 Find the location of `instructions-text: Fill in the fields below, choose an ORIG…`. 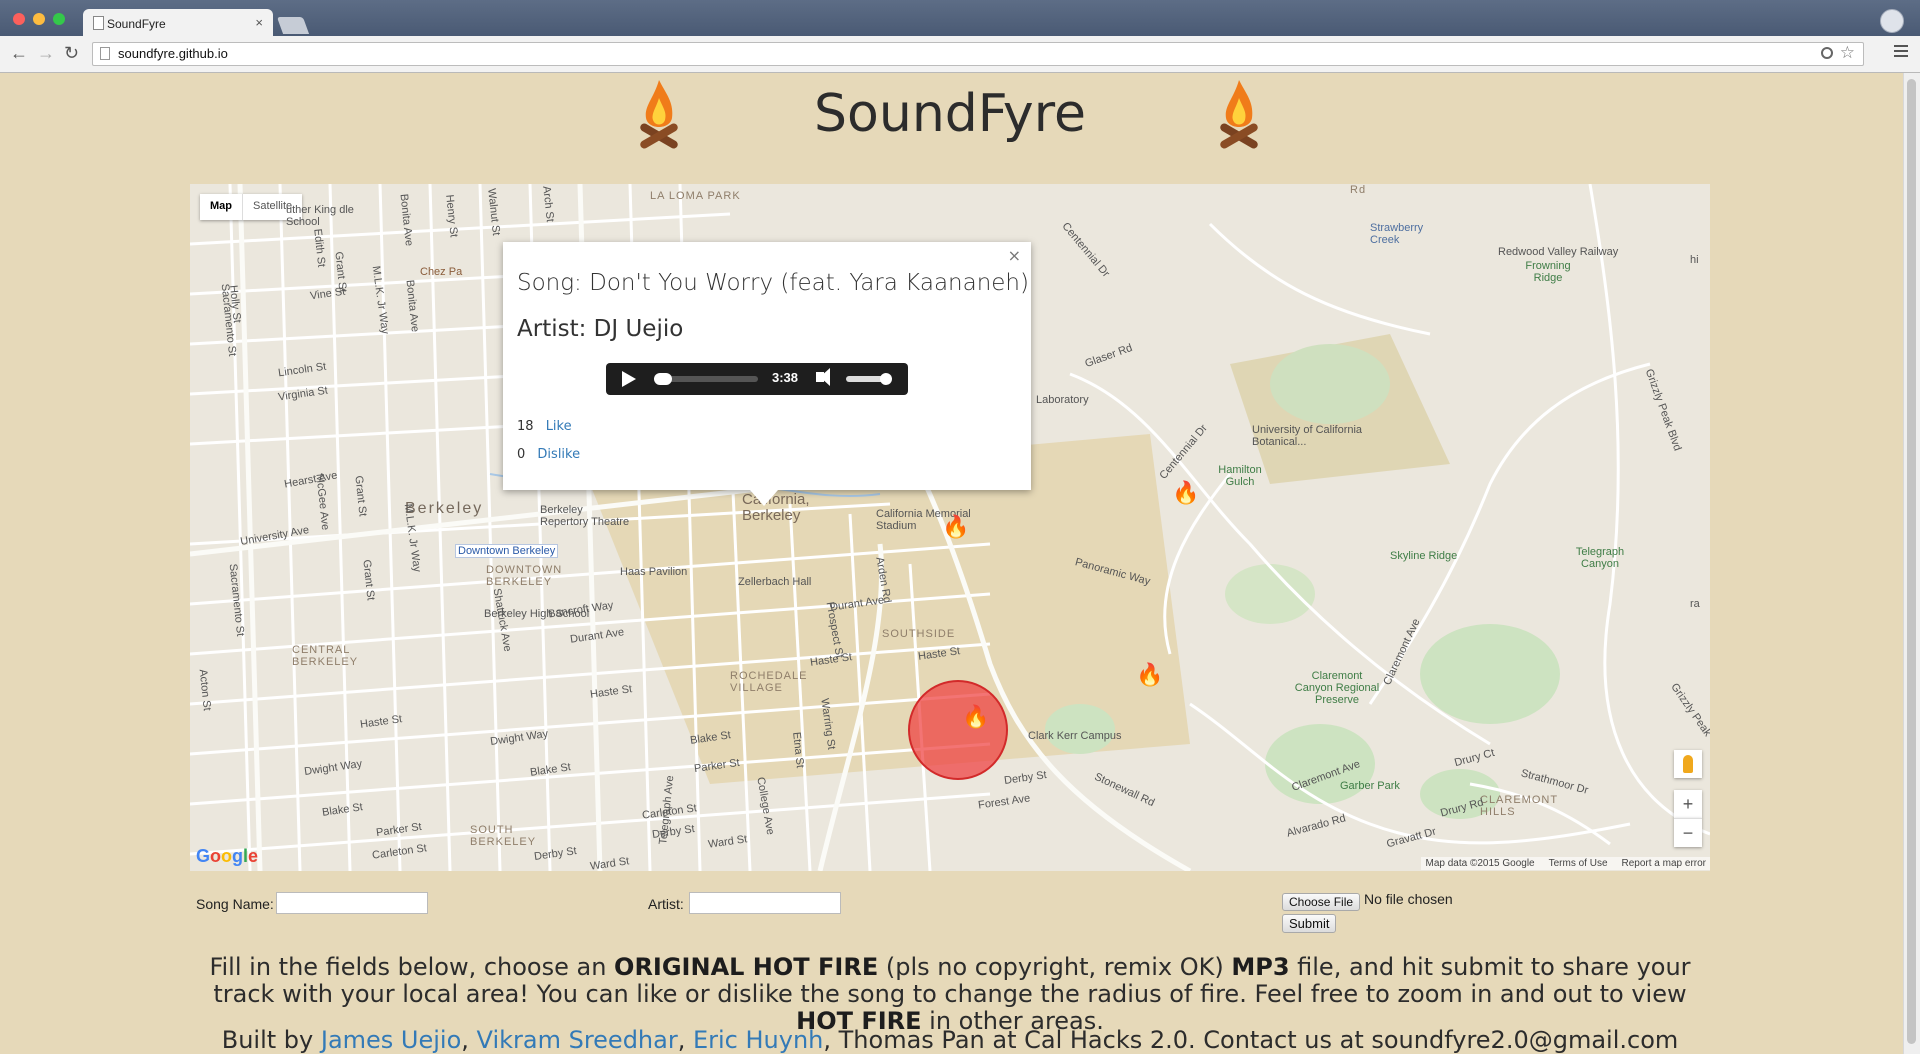

instructions-text: Fill in the fields below, choose an ORIG… is located at coordinates (950, 994).